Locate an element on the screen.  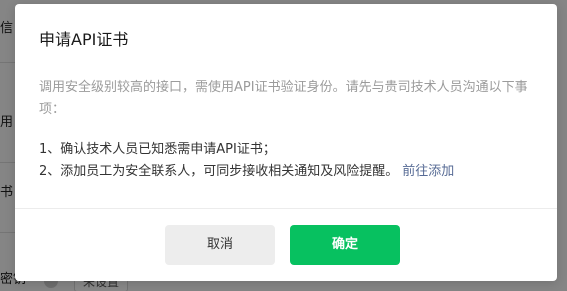
dialog-title: 申请API证书 is located at coordinates (84, 39).